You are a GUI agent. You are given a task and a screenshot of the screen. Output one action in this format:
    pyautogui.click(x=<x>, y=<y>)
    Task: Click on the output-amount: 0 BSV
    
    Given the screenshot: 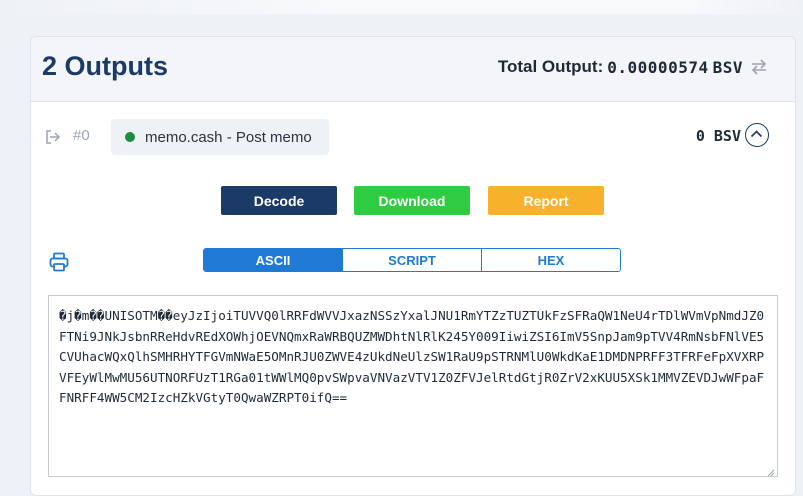 What is the action you would take?
    pyautogui.click(x=718, y=136)
    